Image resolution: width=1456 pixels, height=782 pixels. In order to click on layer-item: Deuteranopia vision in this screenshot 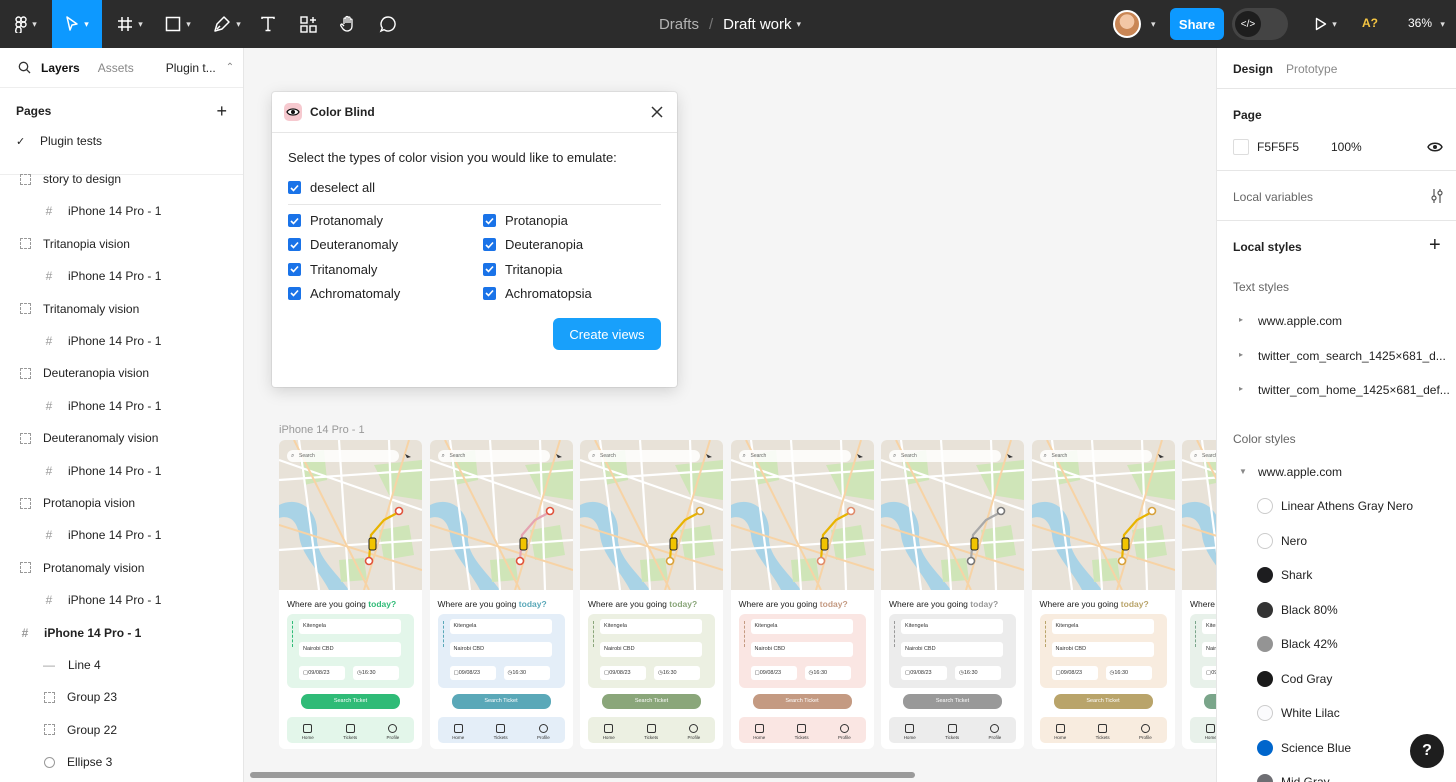, I will do `click(121, 373)`.